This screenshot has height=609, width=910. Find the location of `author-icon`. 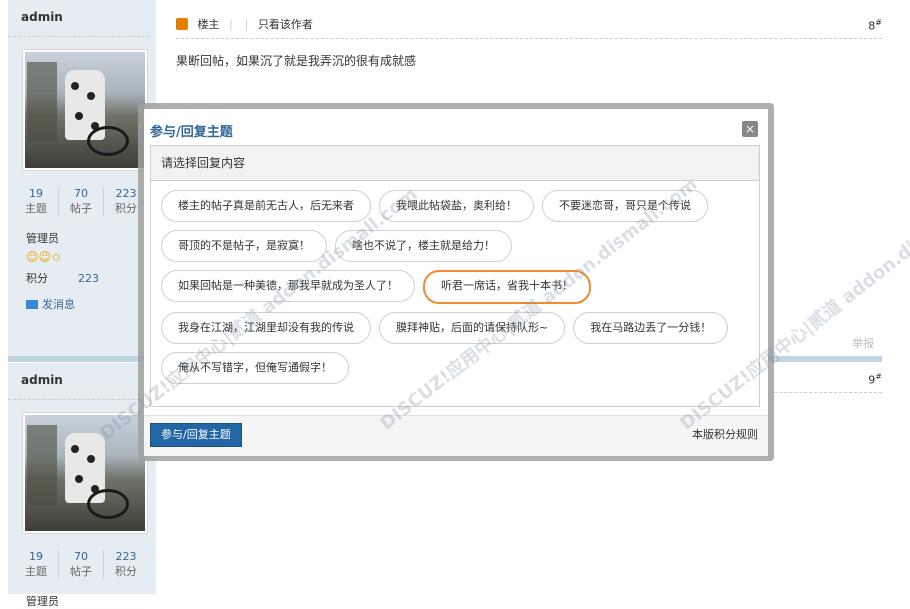

author-icon is located at coordinates (182, 24).